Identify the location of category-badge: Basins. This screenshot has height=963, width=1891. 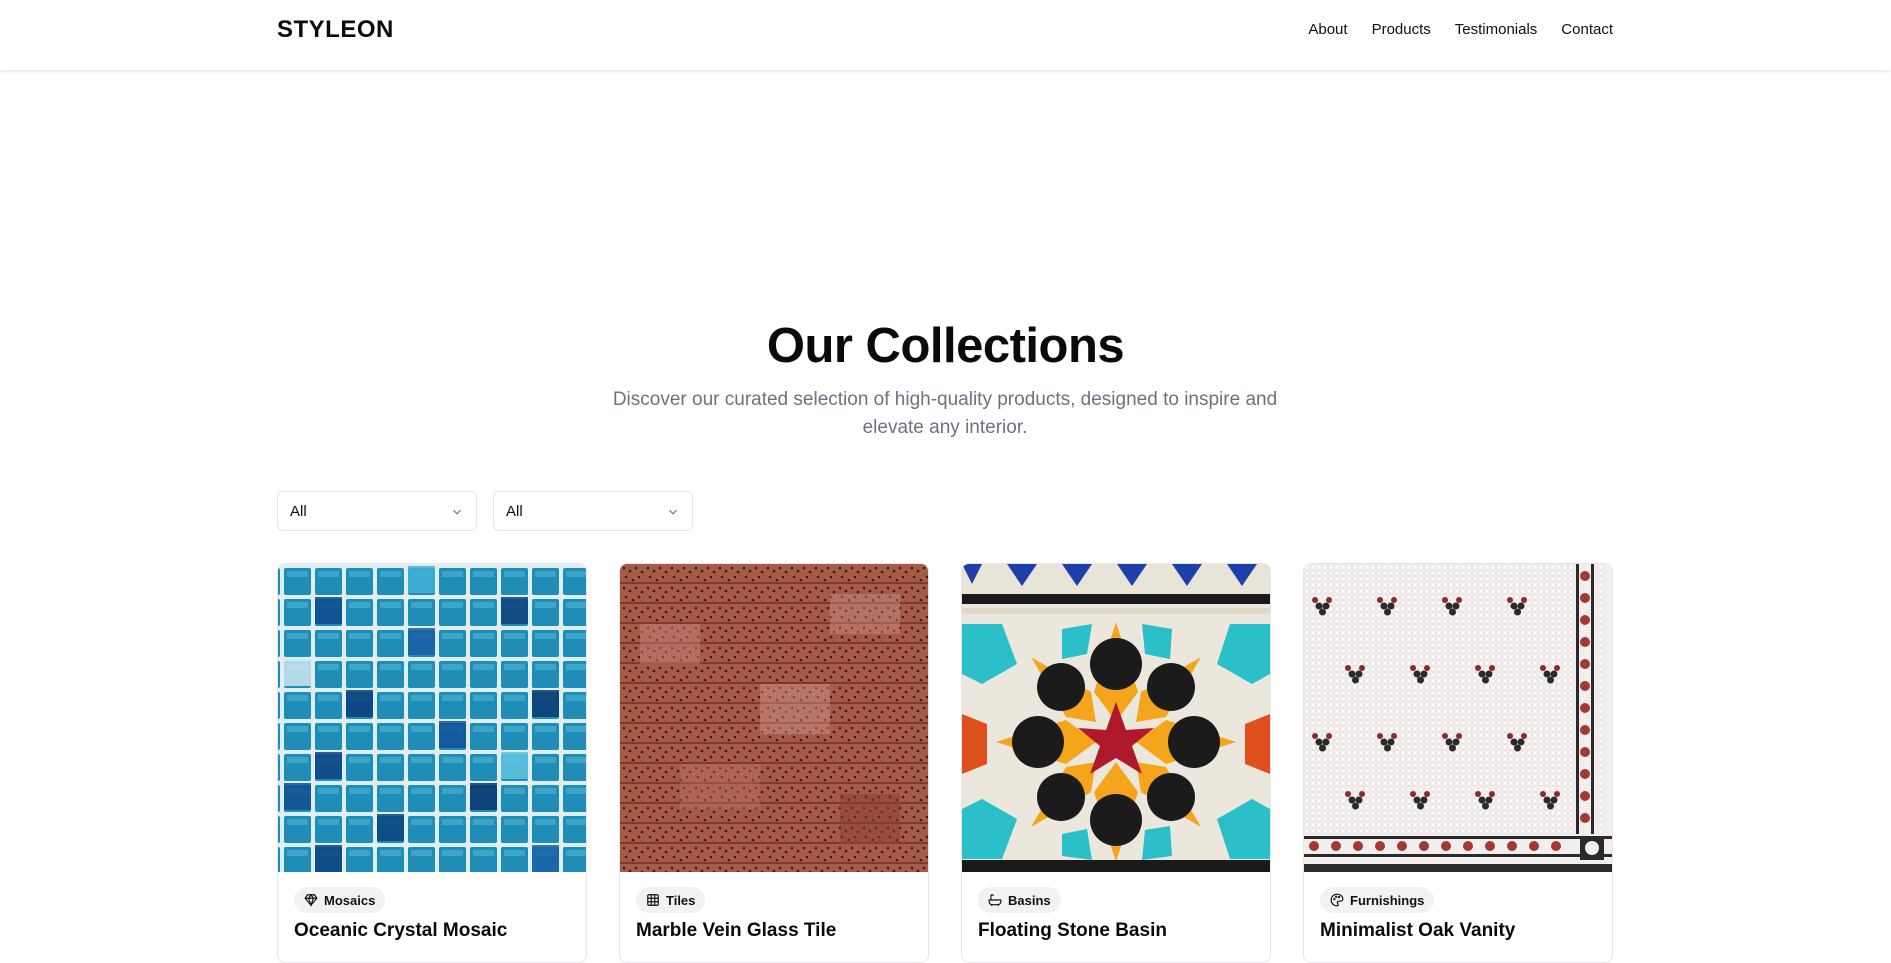
(1019, 900).